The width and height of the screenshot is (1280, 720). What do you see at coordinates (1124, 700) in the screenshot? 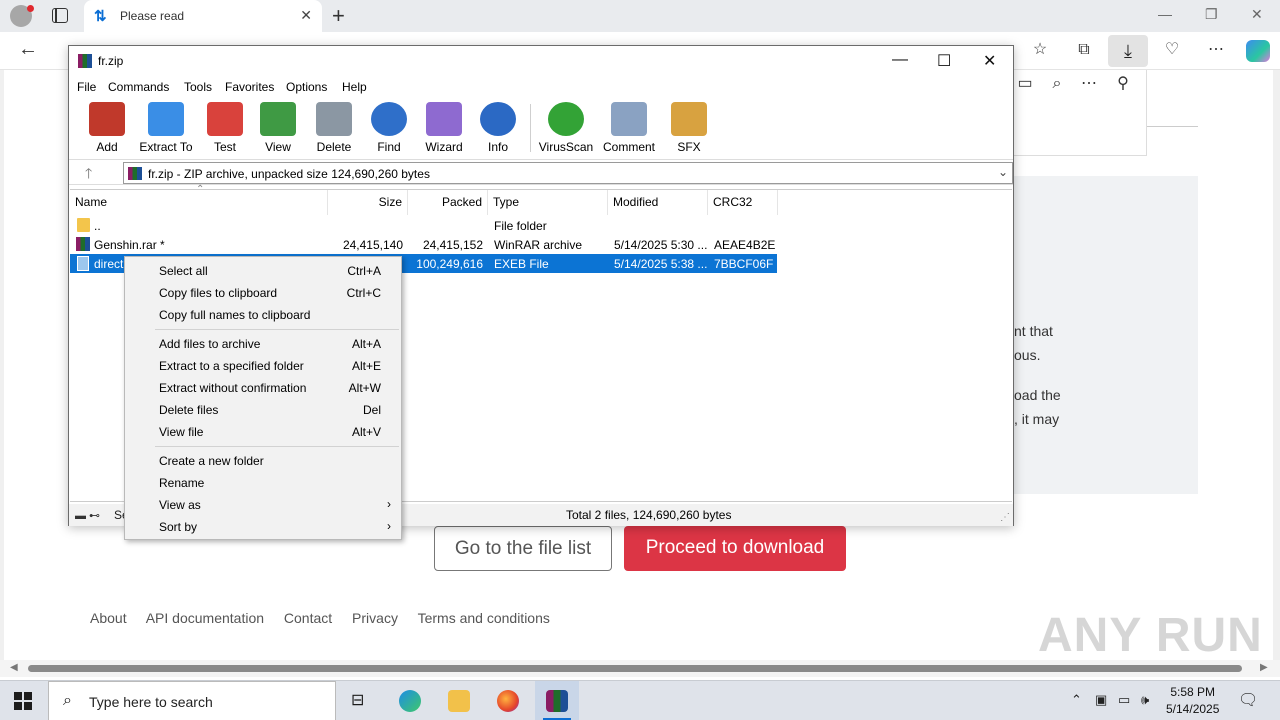
I see `network-icon: ▭` at bounding box center [1124, 700].